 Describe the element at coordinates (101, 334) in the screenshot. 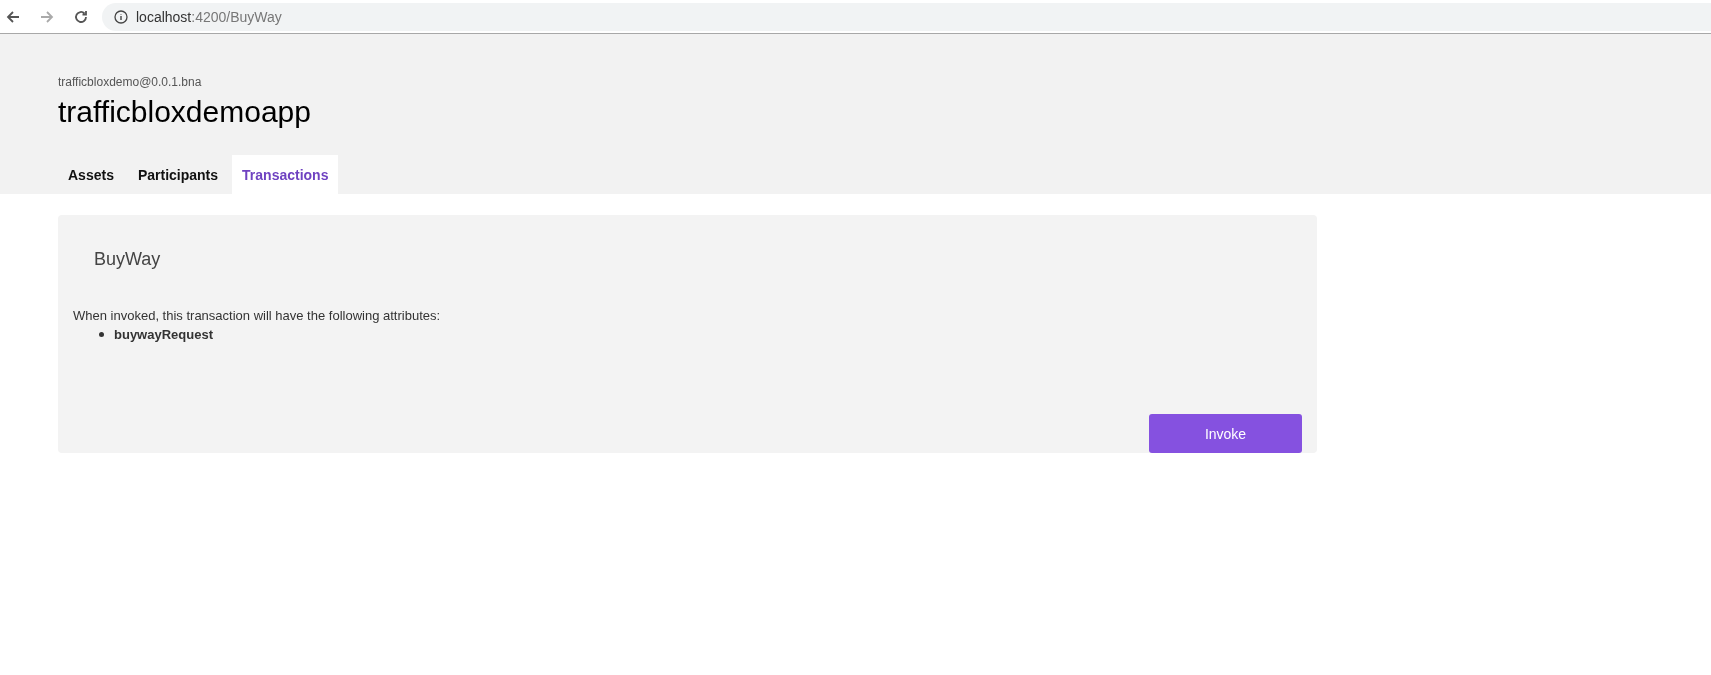

I see `bullet-icon` at that location.